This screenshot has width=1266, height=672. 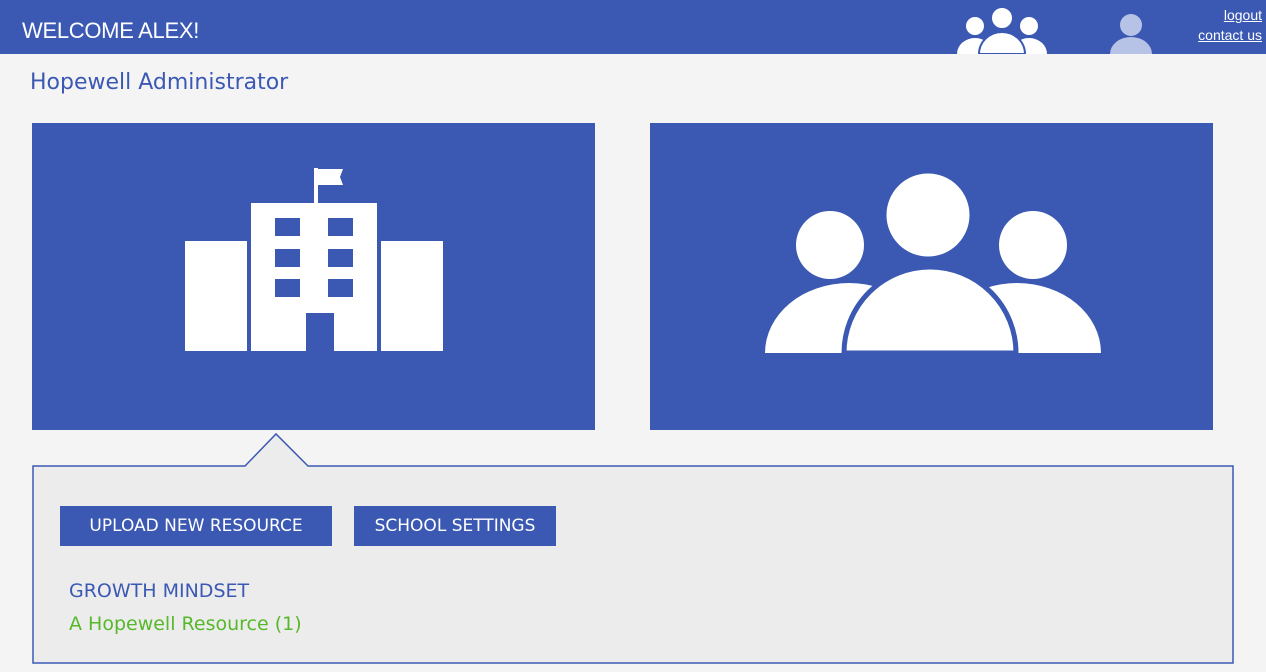 I want to click on resource-link: A Hopewell Resource (1), so click(x=185, y=624).